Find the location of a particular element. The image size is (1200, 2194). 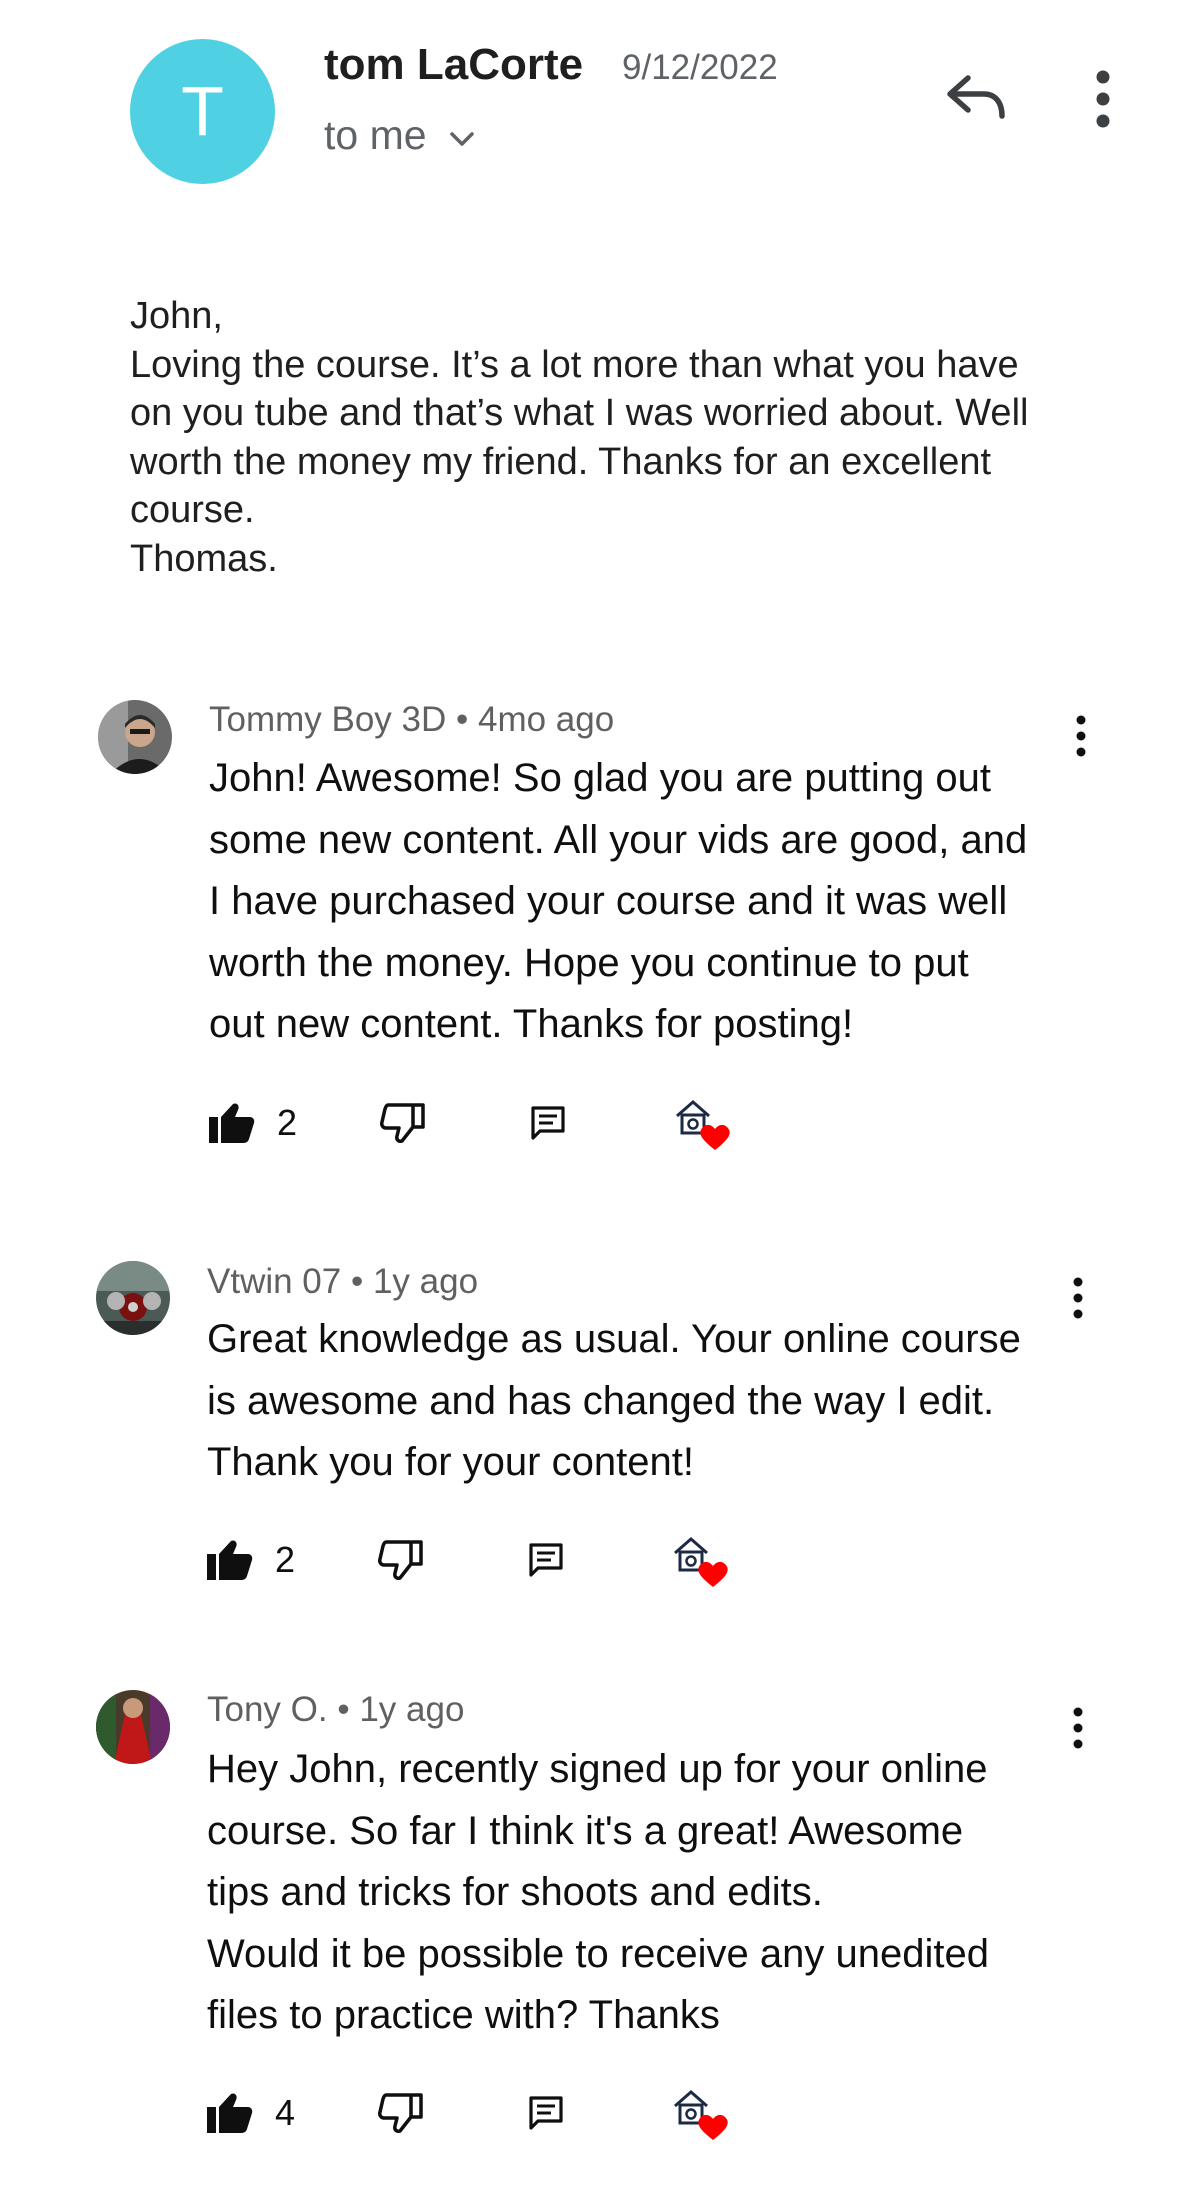

body-line: Thomas. is located at coordinates (204, 558).